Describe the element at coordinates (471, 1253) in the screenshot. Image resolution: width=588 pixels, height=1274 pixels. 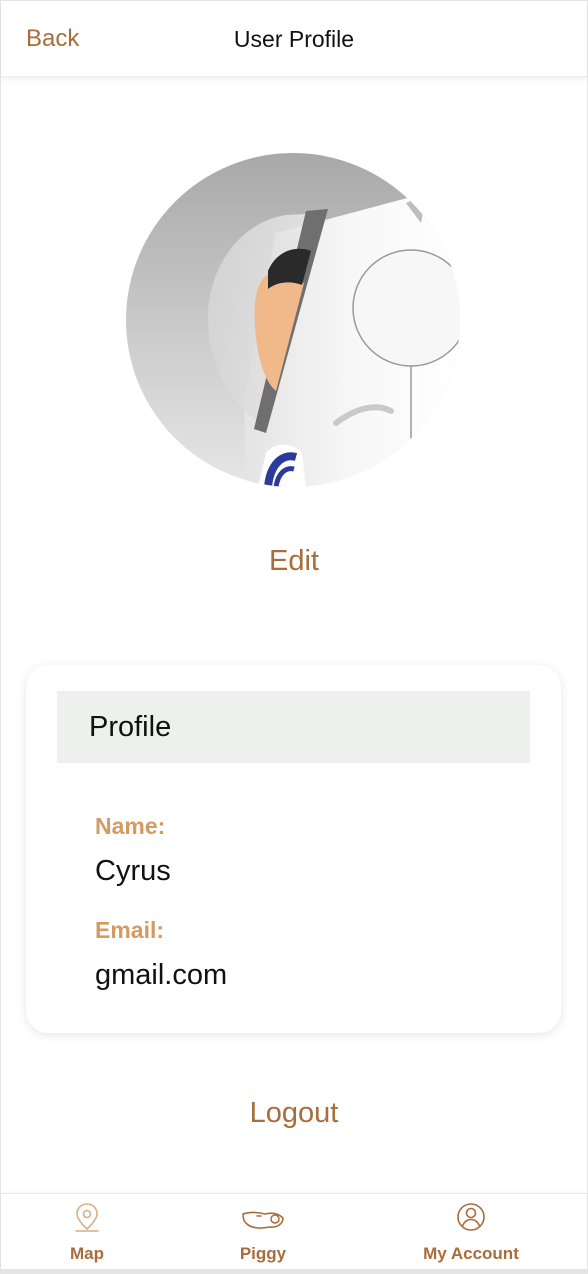
I see `nav-label-my-account: My Account` at that location.